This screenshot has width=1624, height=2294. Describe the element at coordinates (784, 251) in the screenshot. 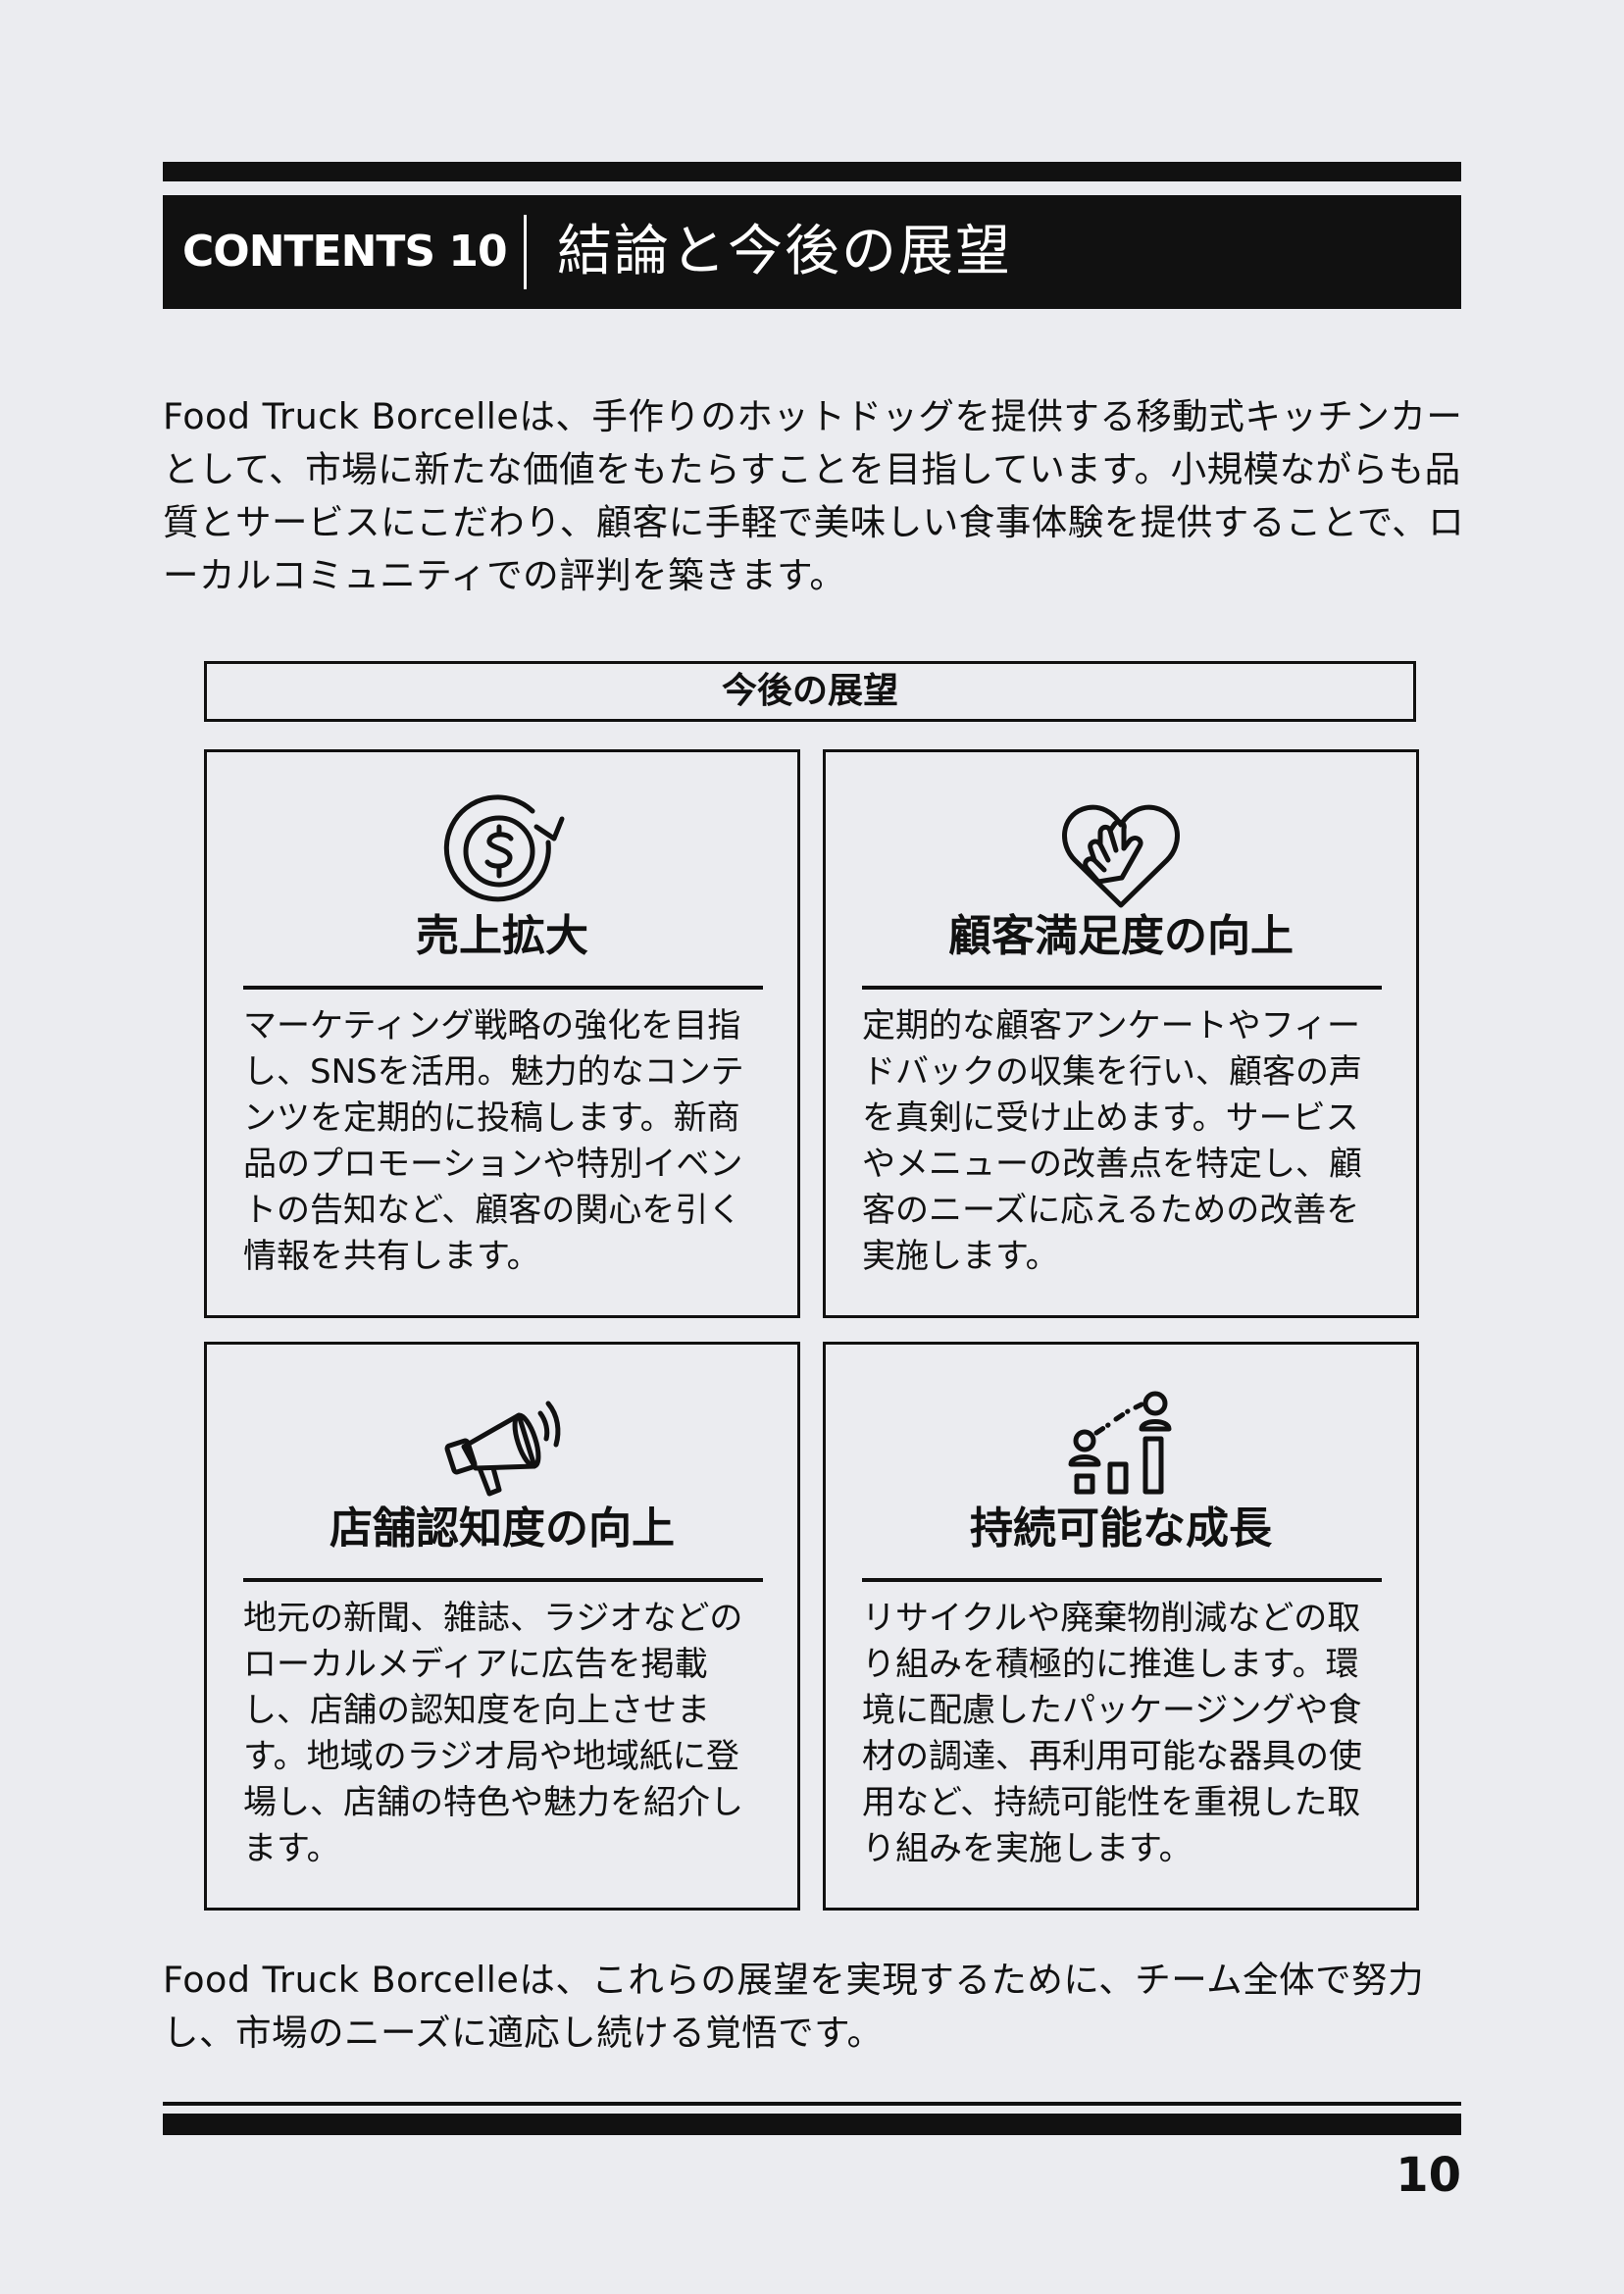

I see `section-title: 結論と今後の展望` at that location.